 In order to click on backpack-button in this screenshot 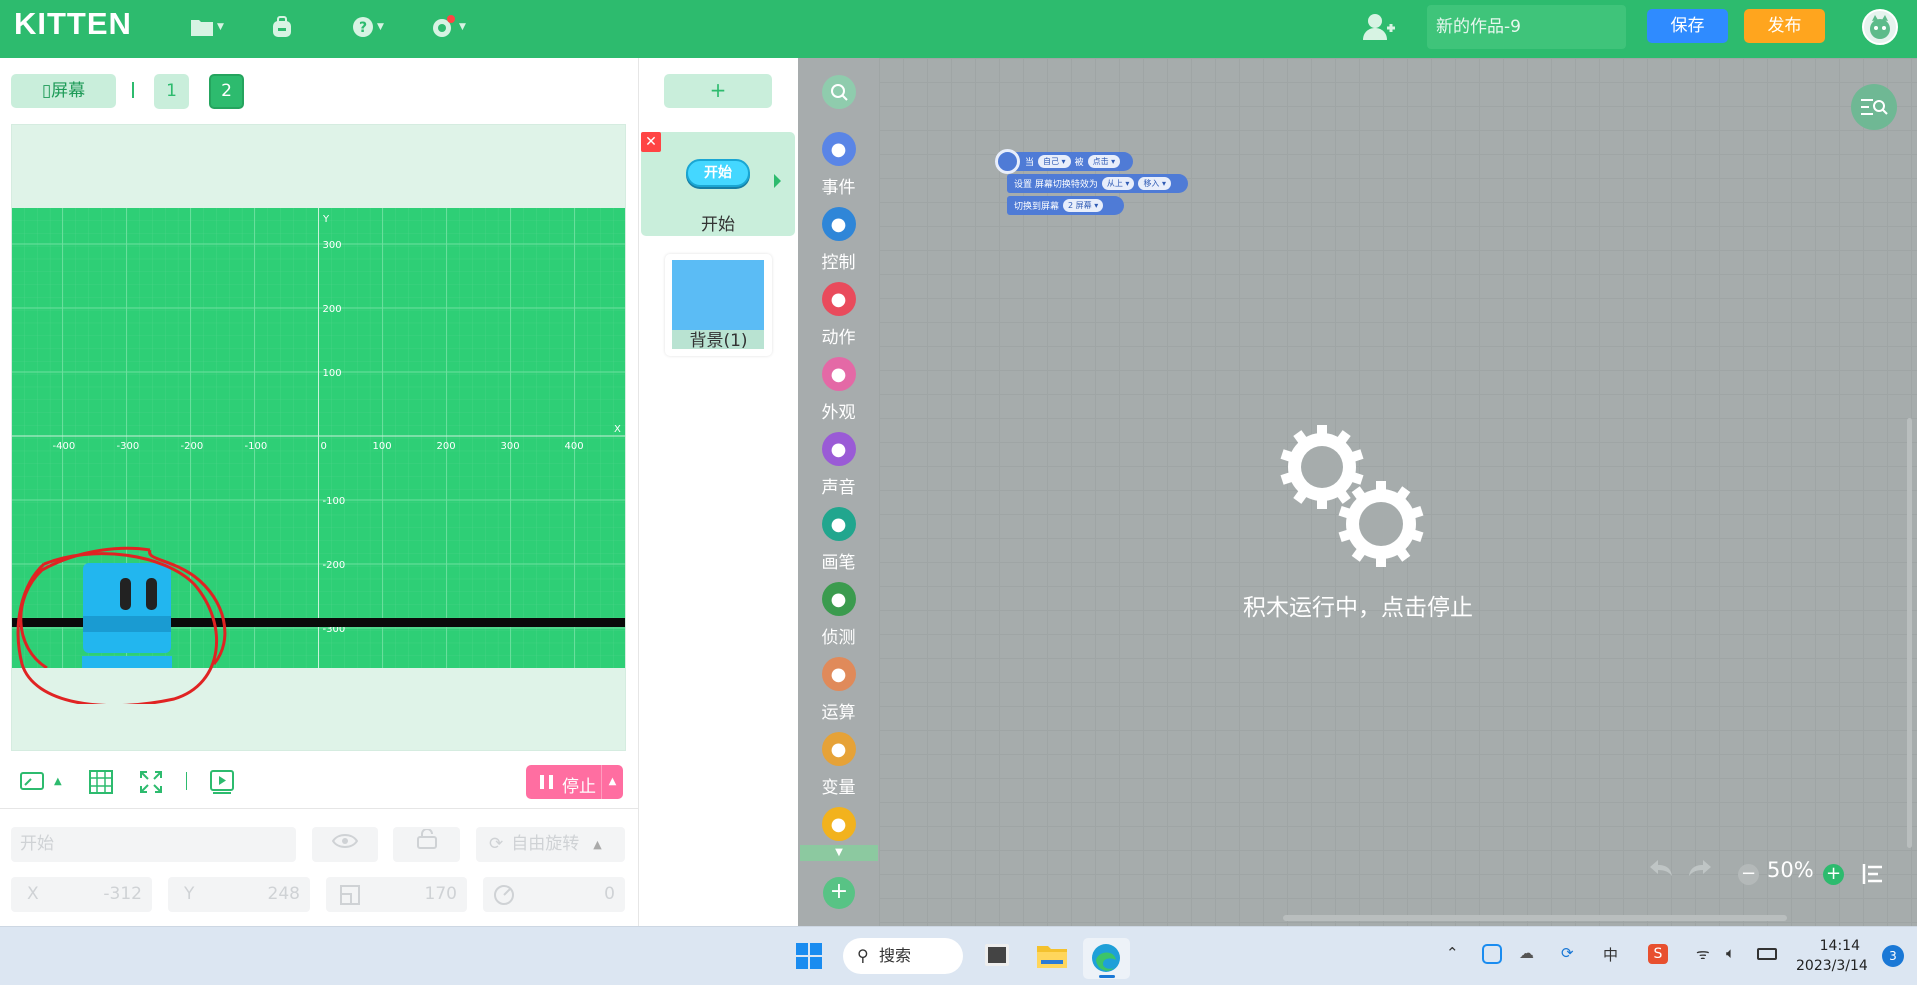, I will do `click(282, 27)`.